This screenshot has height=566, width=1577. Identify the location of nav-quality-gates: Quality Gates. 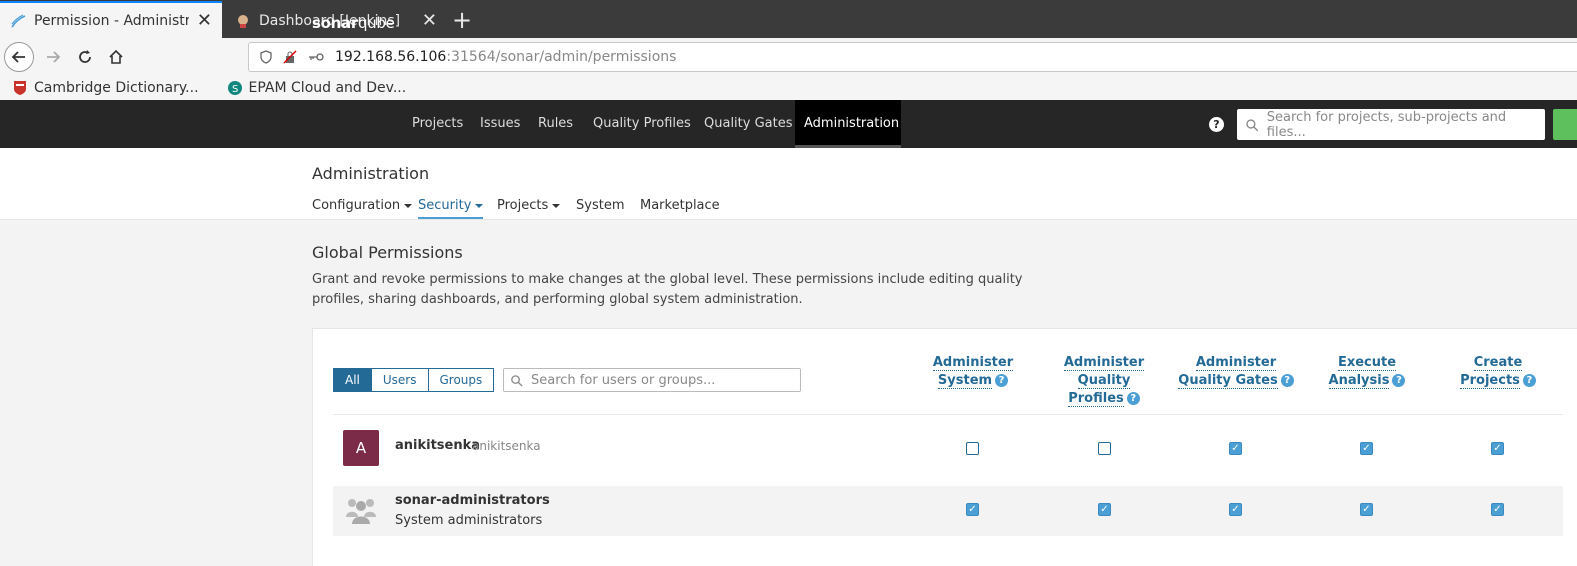
(748, 124).